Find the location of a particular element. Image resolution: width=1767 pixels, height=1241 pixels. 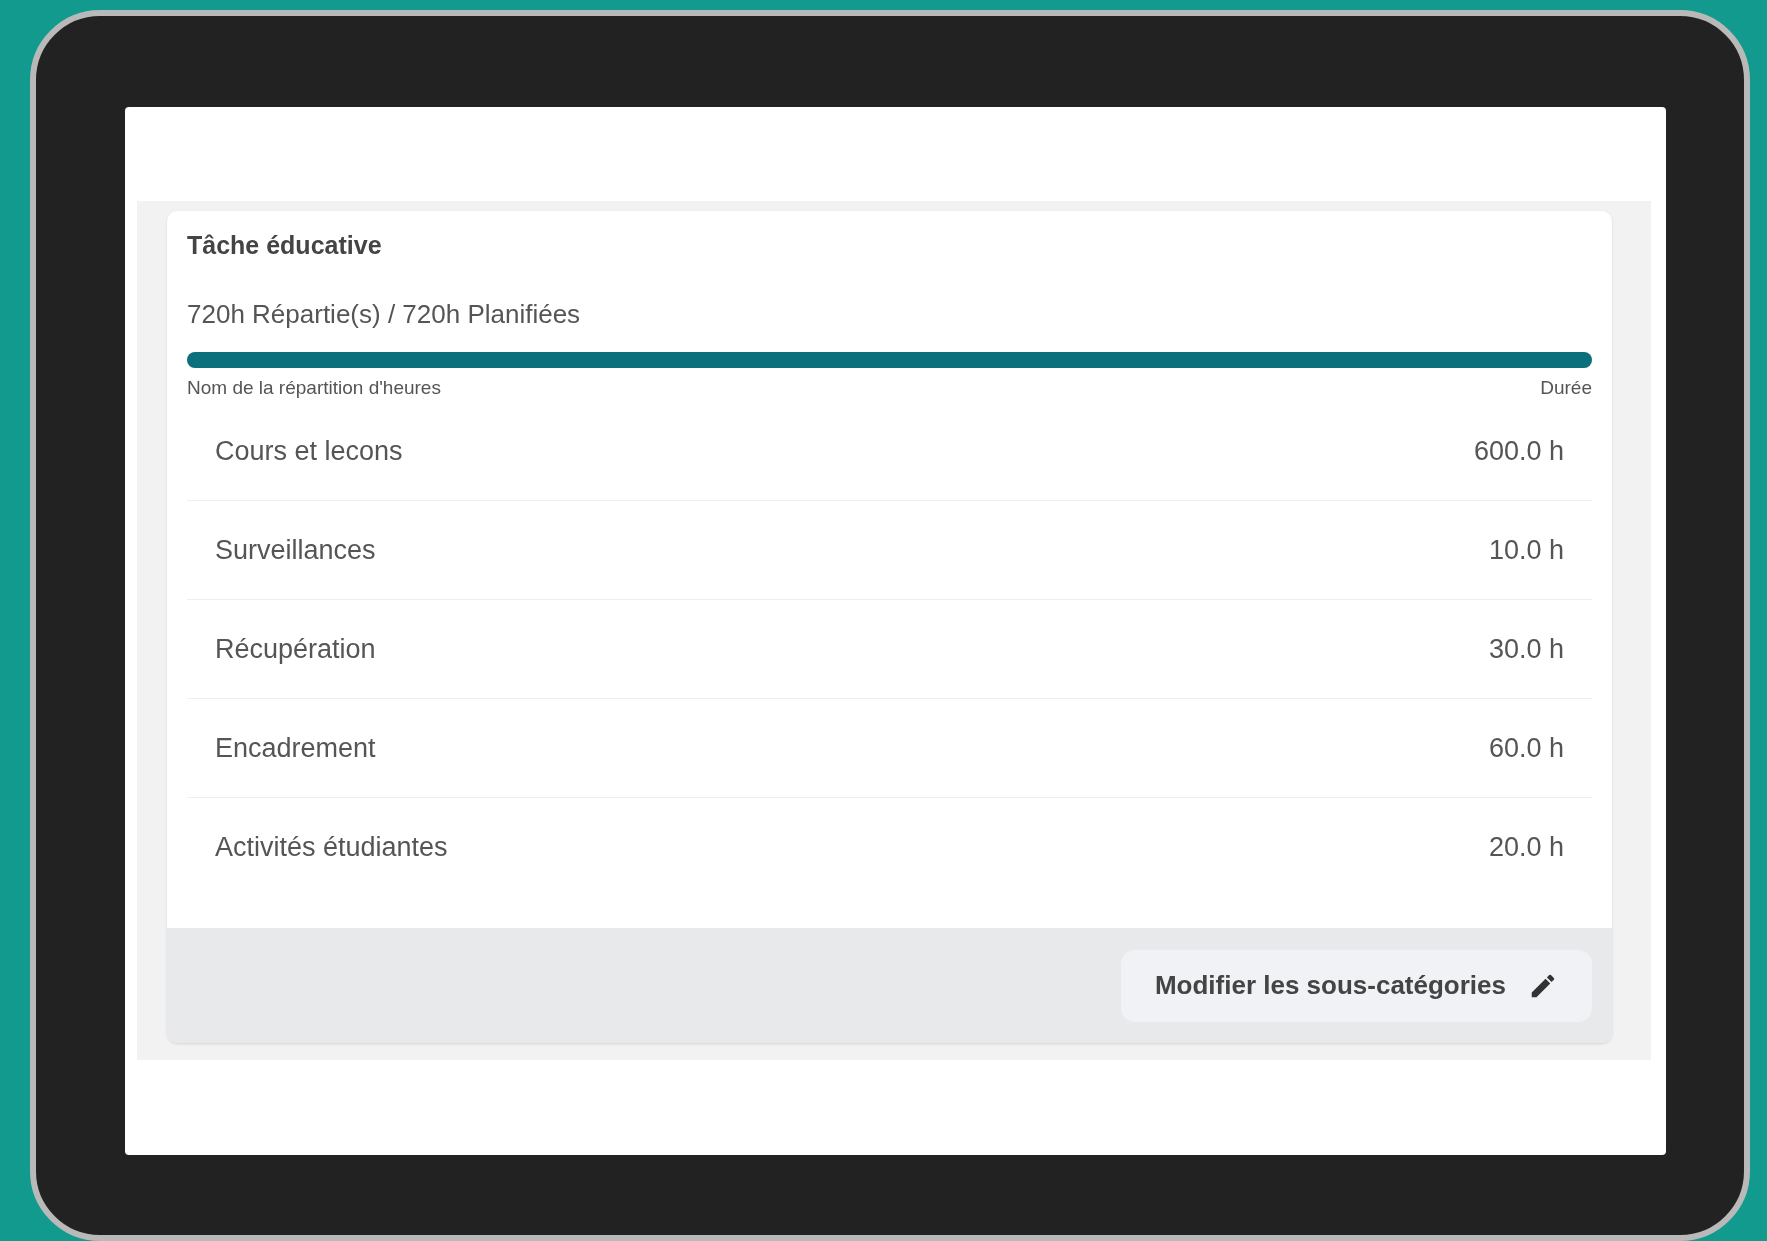

row-duration: 10.0 h is located at coordinates (1526, 550).